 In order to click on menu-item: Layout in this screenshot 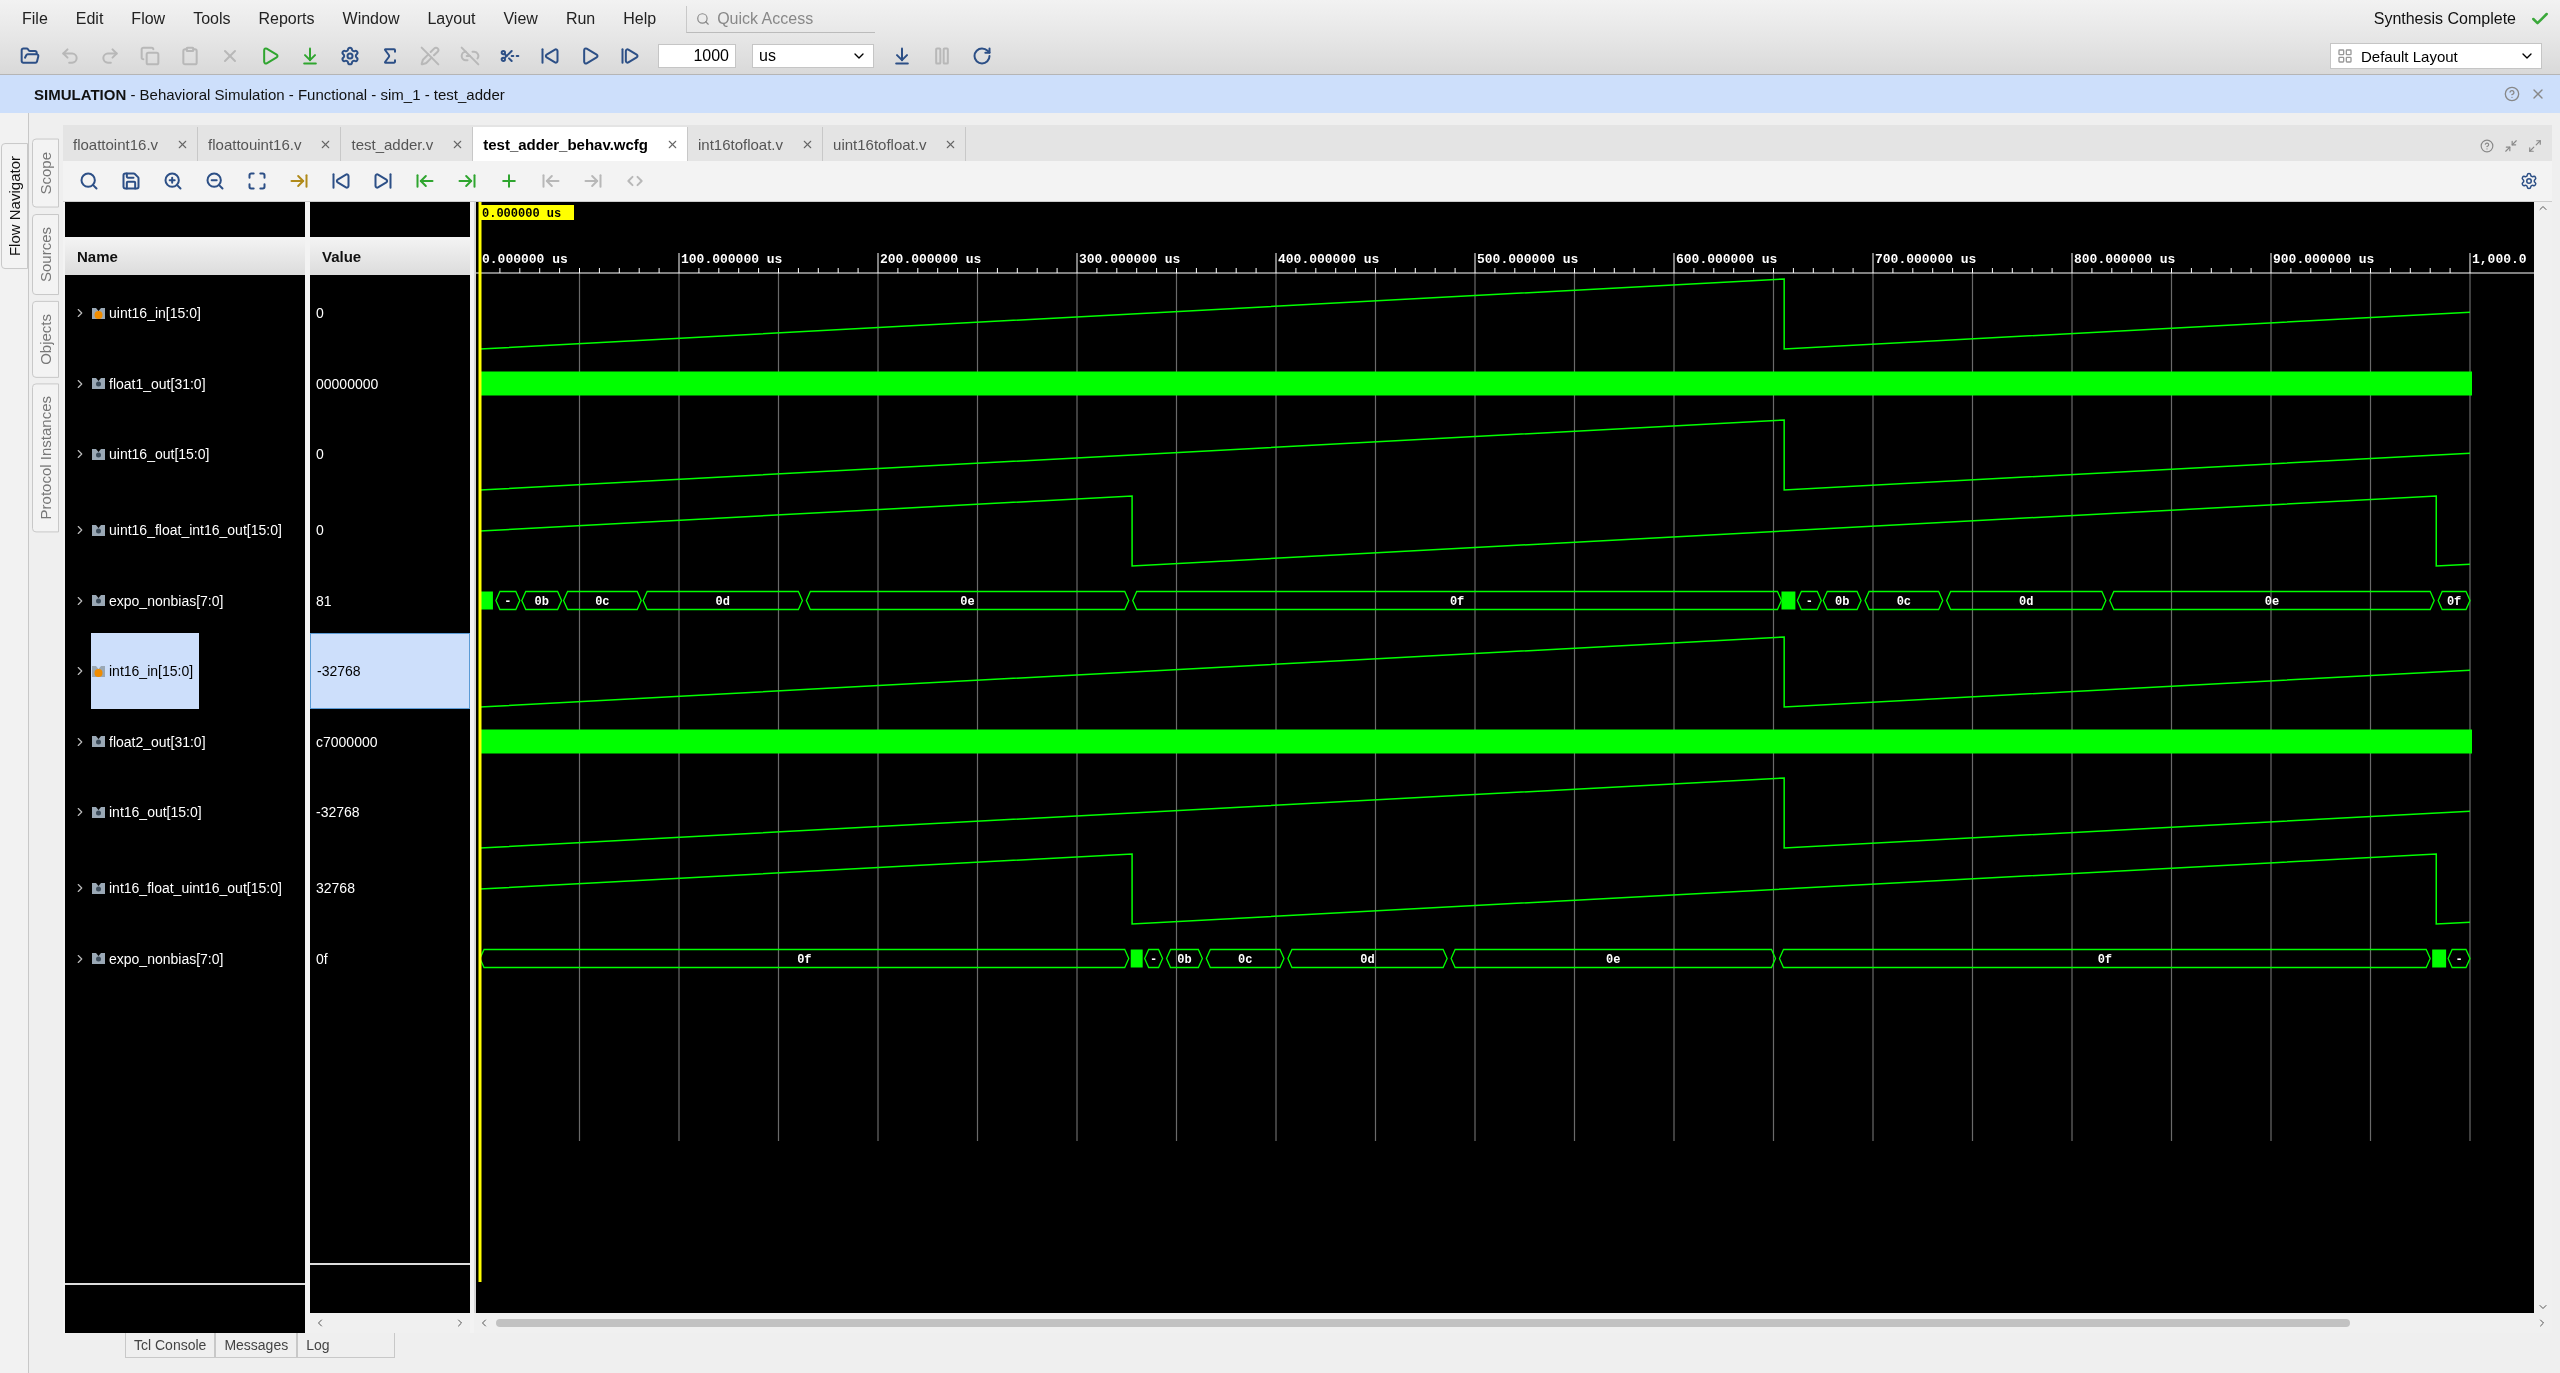, I will do `click(453, 19)`.